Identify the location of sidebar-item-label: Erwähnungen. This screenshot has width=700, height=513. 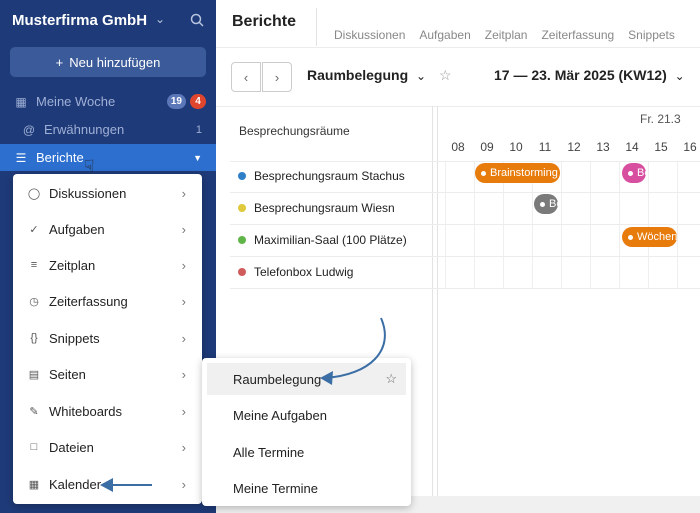
(84, 129).